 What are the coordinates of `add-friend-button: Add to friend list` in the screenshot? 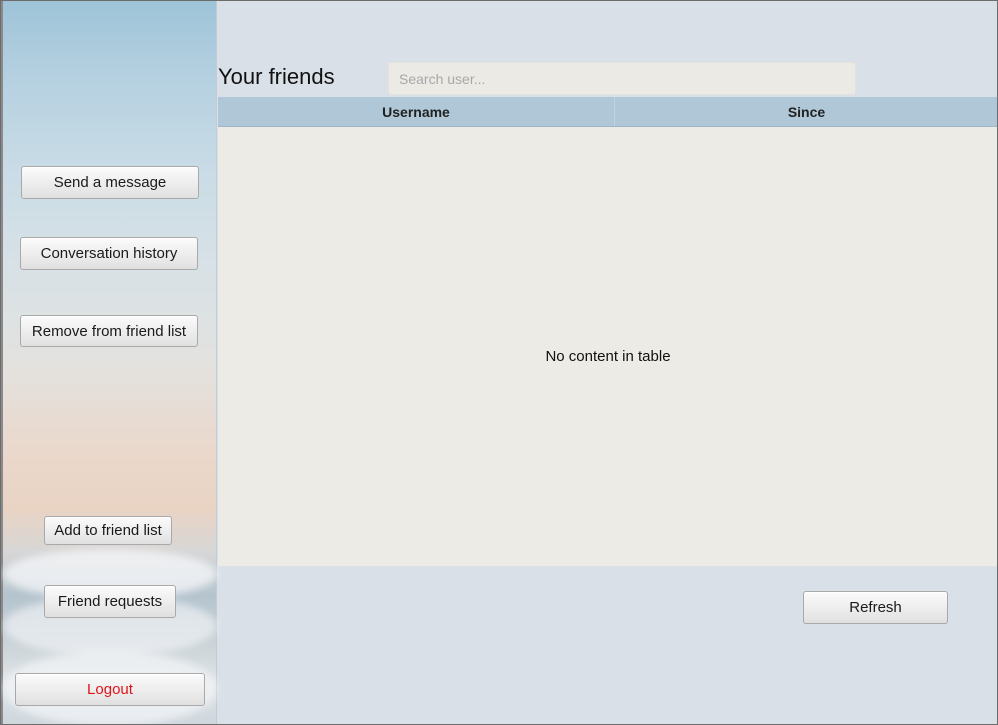 It's located at (108, 530).